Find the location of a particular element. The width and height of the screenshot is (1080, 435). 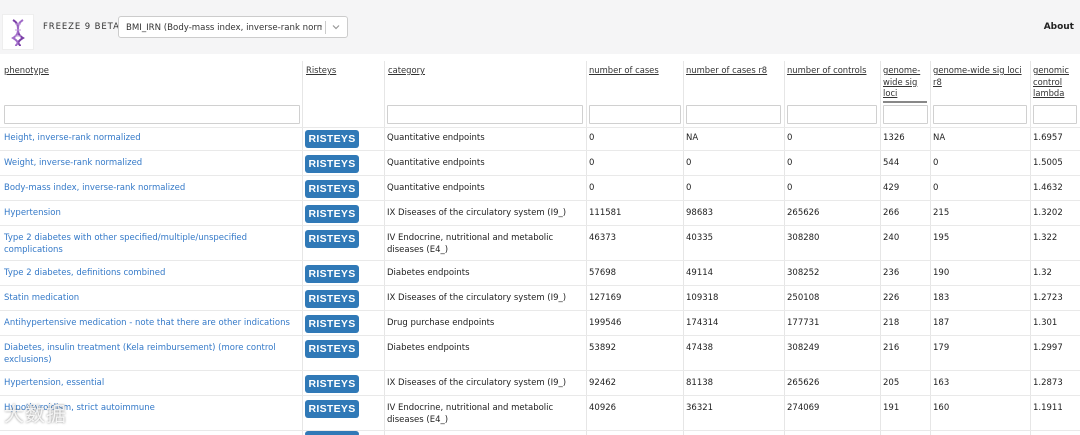

about-link: About is located at coordinates (1059, 27).